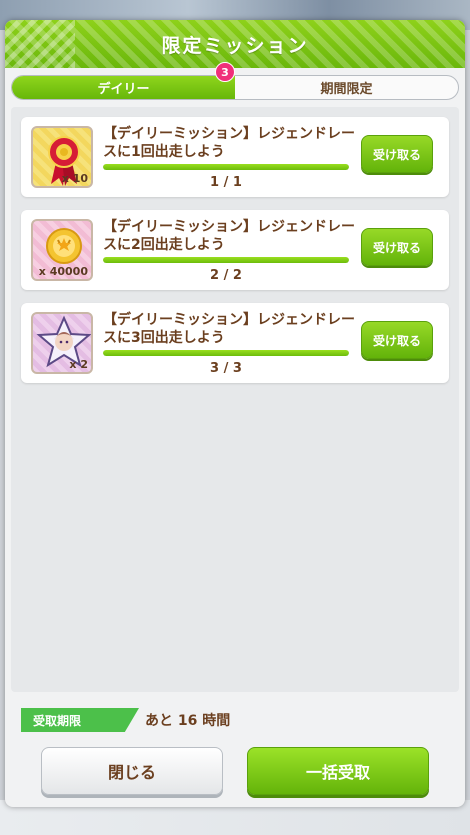  I want to click on tab-daily-label: デイリー, so click(123, 89).